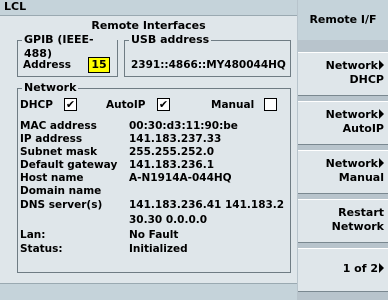  What do you see at coordinates (366, 79) in the screenshot?
I see `softkey-label-line2: DHCP` at bounding box center [366, 79].